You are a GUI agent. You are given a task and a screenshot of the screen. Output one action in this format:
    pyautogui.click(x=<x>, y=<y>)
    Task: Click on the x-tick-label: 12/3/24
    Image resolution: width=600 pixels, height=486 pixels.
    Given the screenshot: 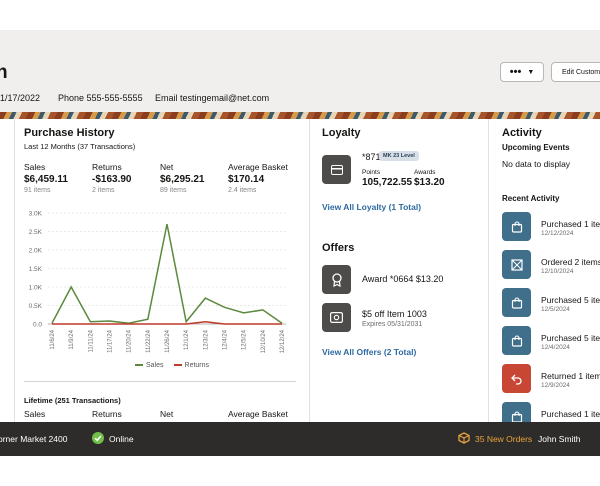 What is the action you would take?
    pyautogui.click(x=206, y=339)
    